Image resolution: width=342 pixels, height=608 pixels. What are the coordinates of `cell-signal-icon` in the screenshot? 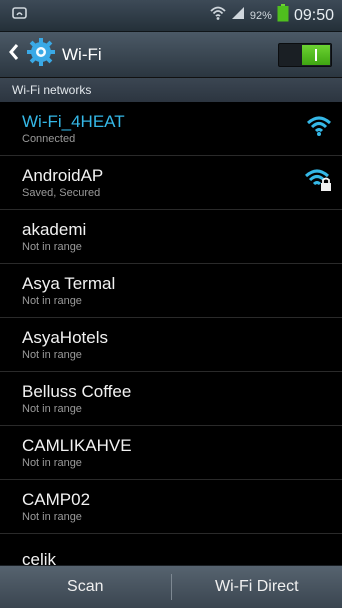 It's located at (238, 15).